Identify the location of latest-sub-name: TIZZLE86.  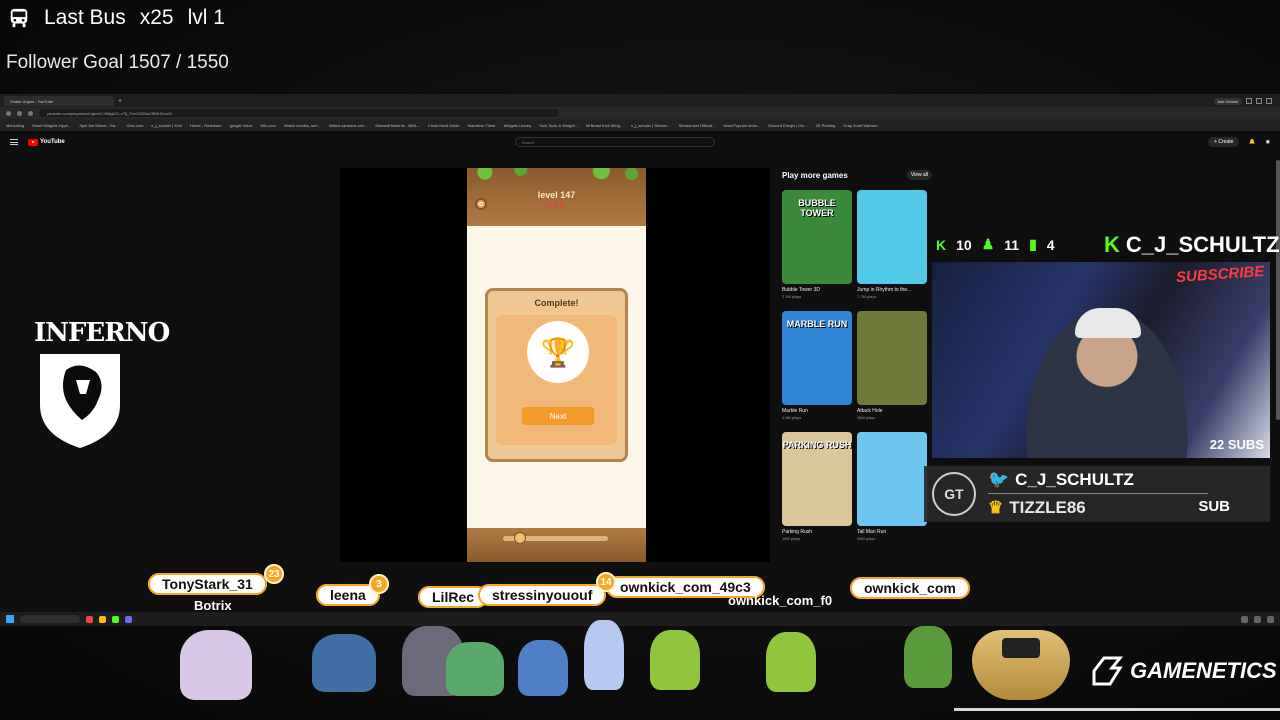
(1047, 507).